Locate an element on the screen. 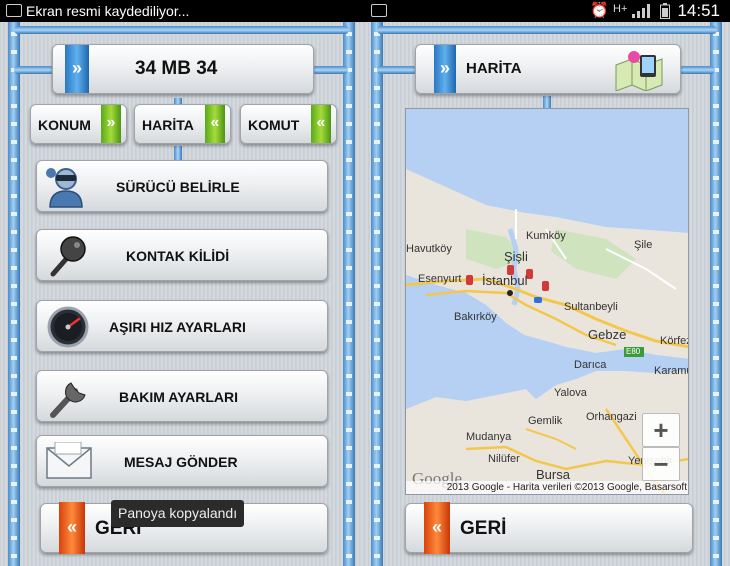  map-label: Havutköy is located at coordinates (429, 249).